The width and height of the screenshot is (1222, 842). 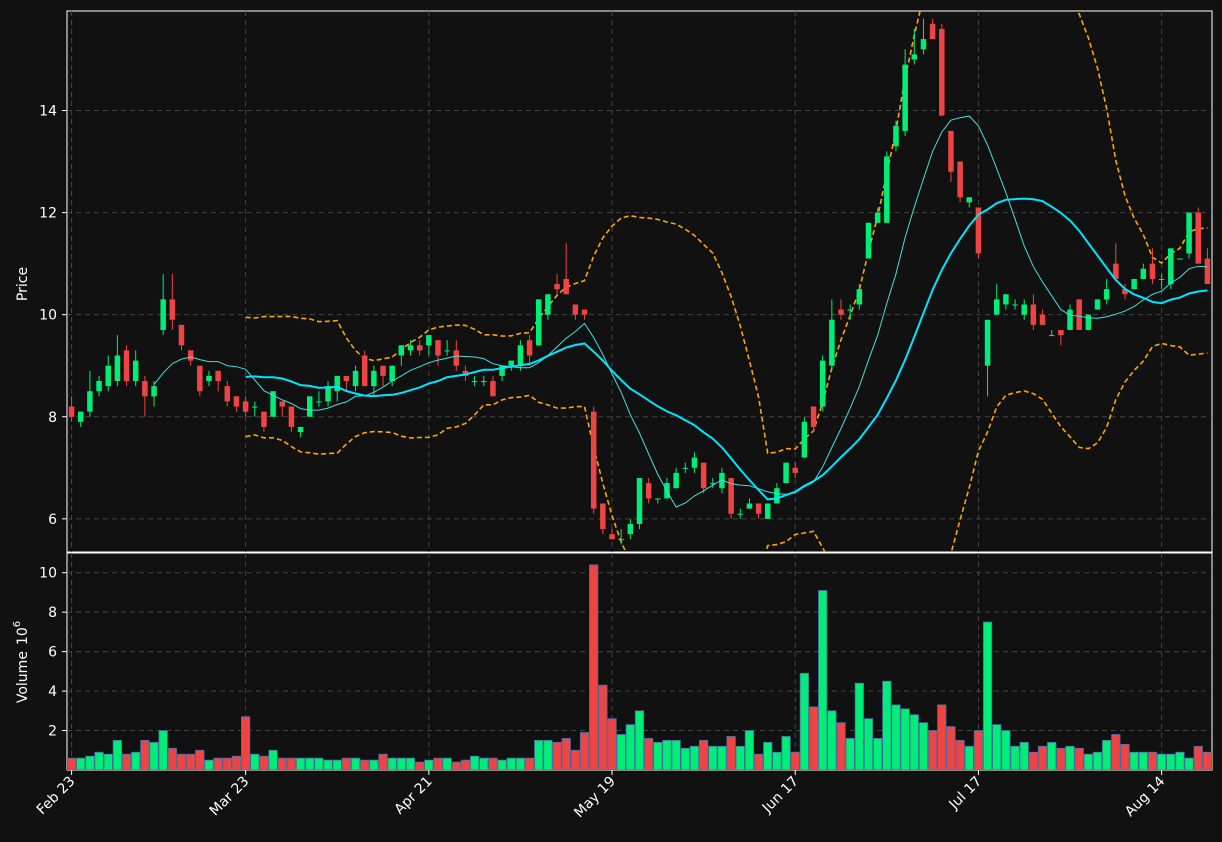 I want to click on x-tick-label: Mar 23, so click(x=230, y=797).